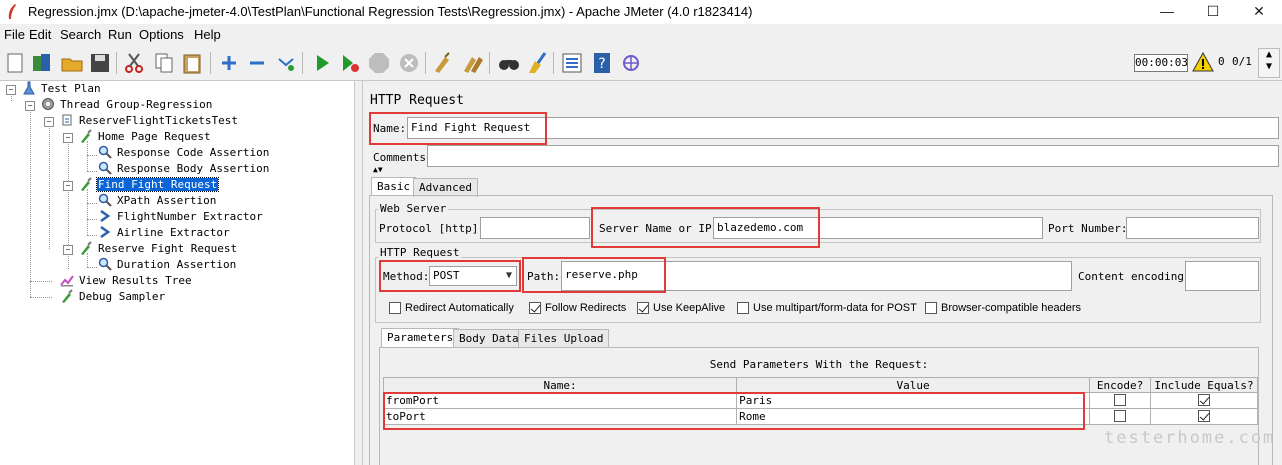  Describe the element at coordinates (1192, 228) in the screenshot. I see `port-field` at that location.